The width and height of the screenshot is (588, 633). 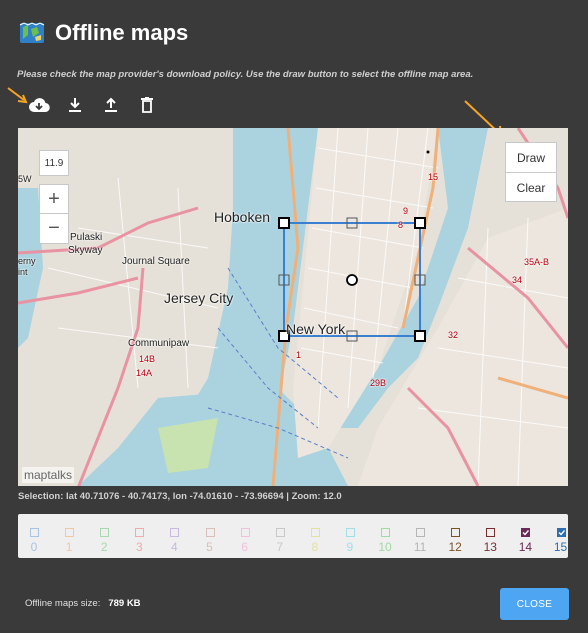 I want to click on trash-icon, so click(x=147, y=105).